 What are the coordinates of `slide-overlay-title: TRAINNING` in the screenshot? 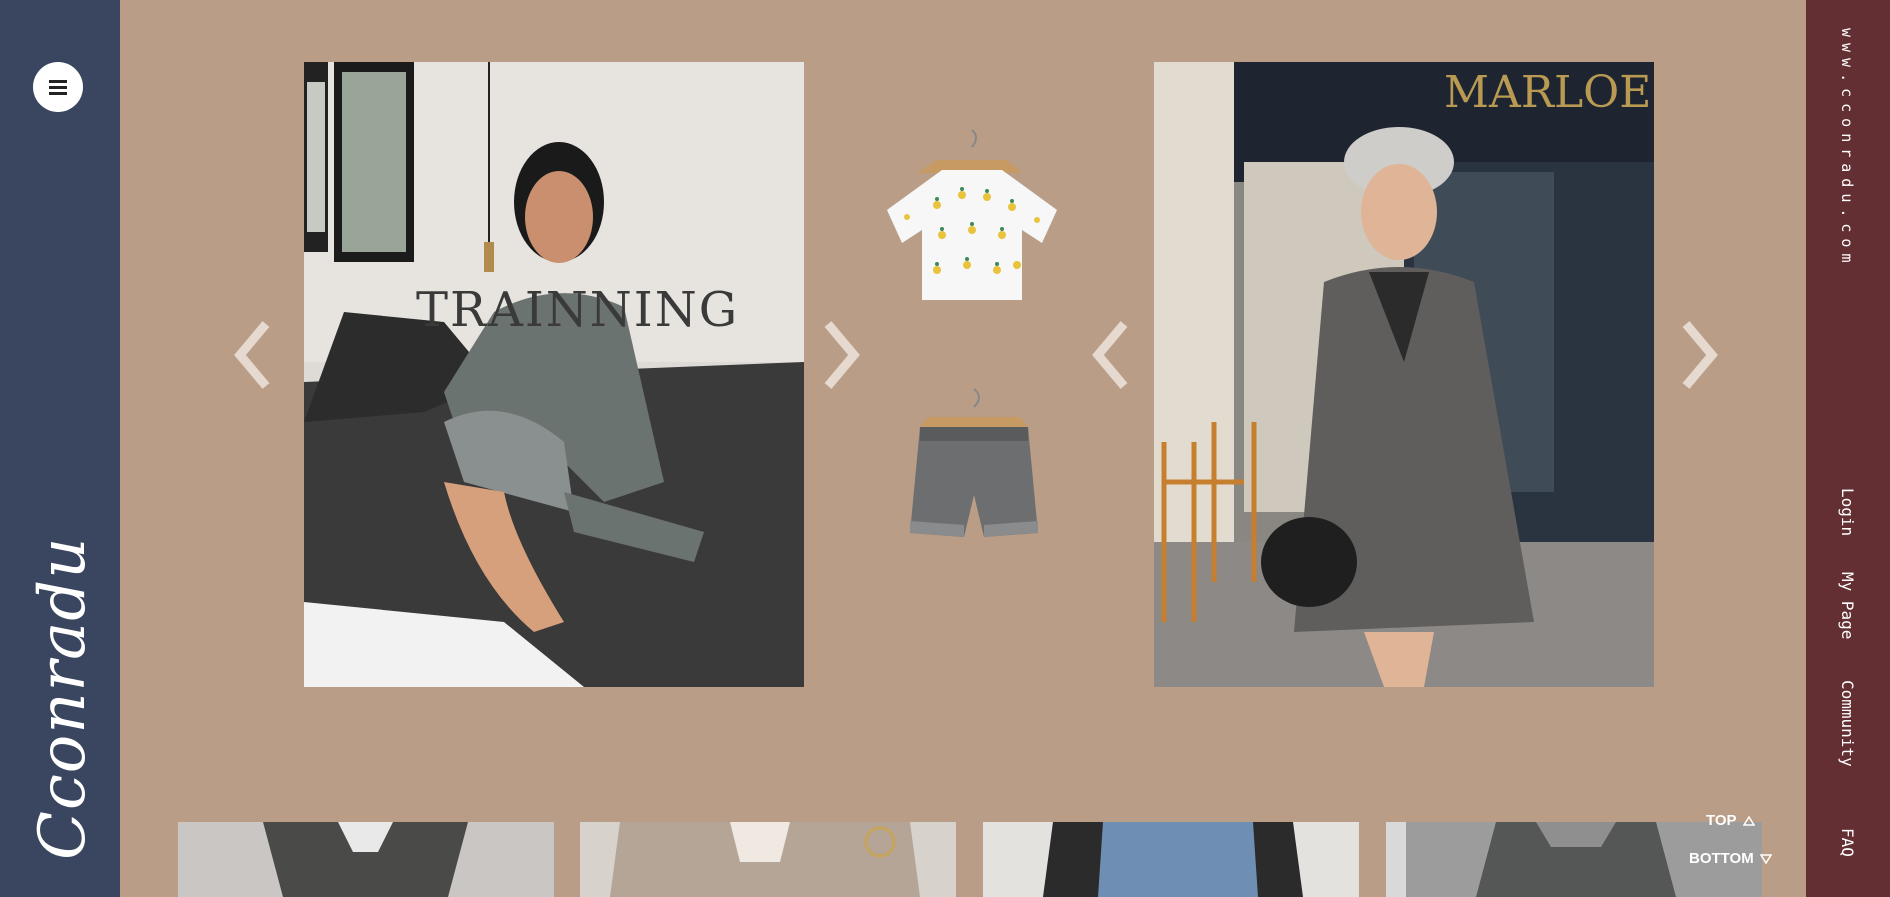 It's located at (578, 310).